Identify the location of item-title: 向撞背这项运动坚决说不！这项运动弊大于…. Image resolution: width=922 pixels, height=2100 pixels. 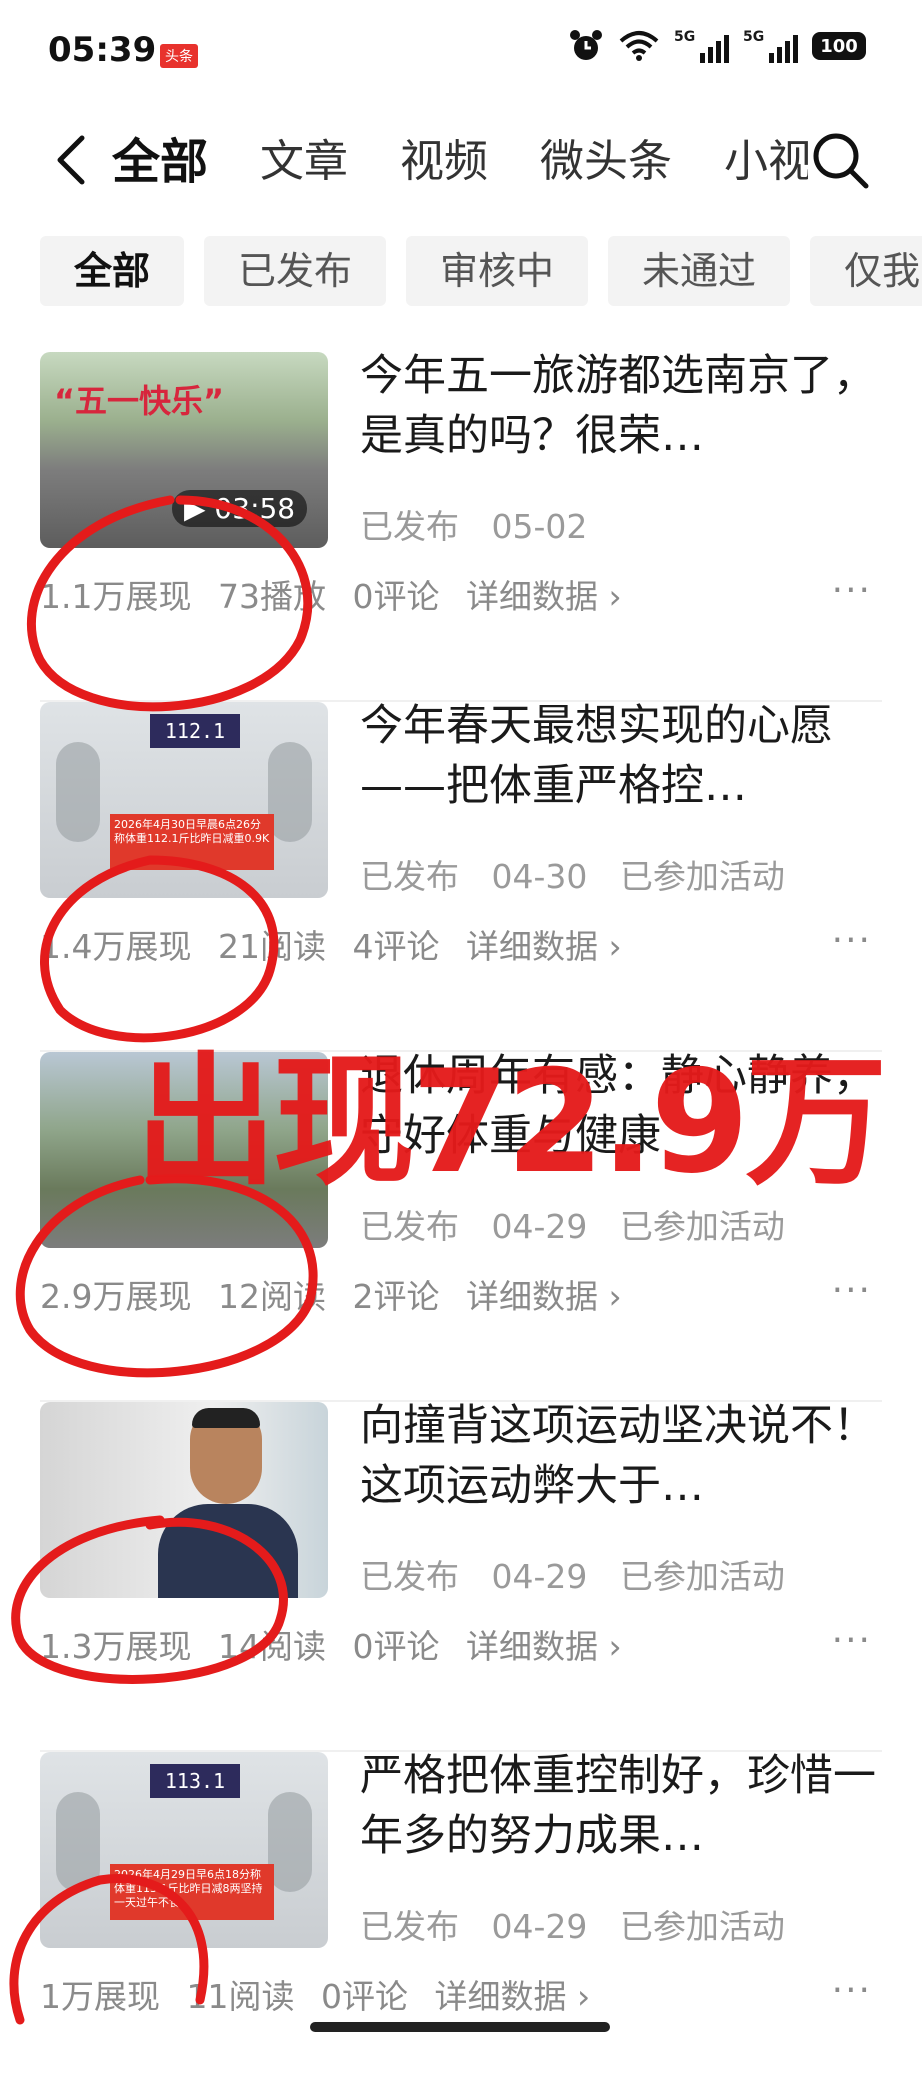
(620, 1456).